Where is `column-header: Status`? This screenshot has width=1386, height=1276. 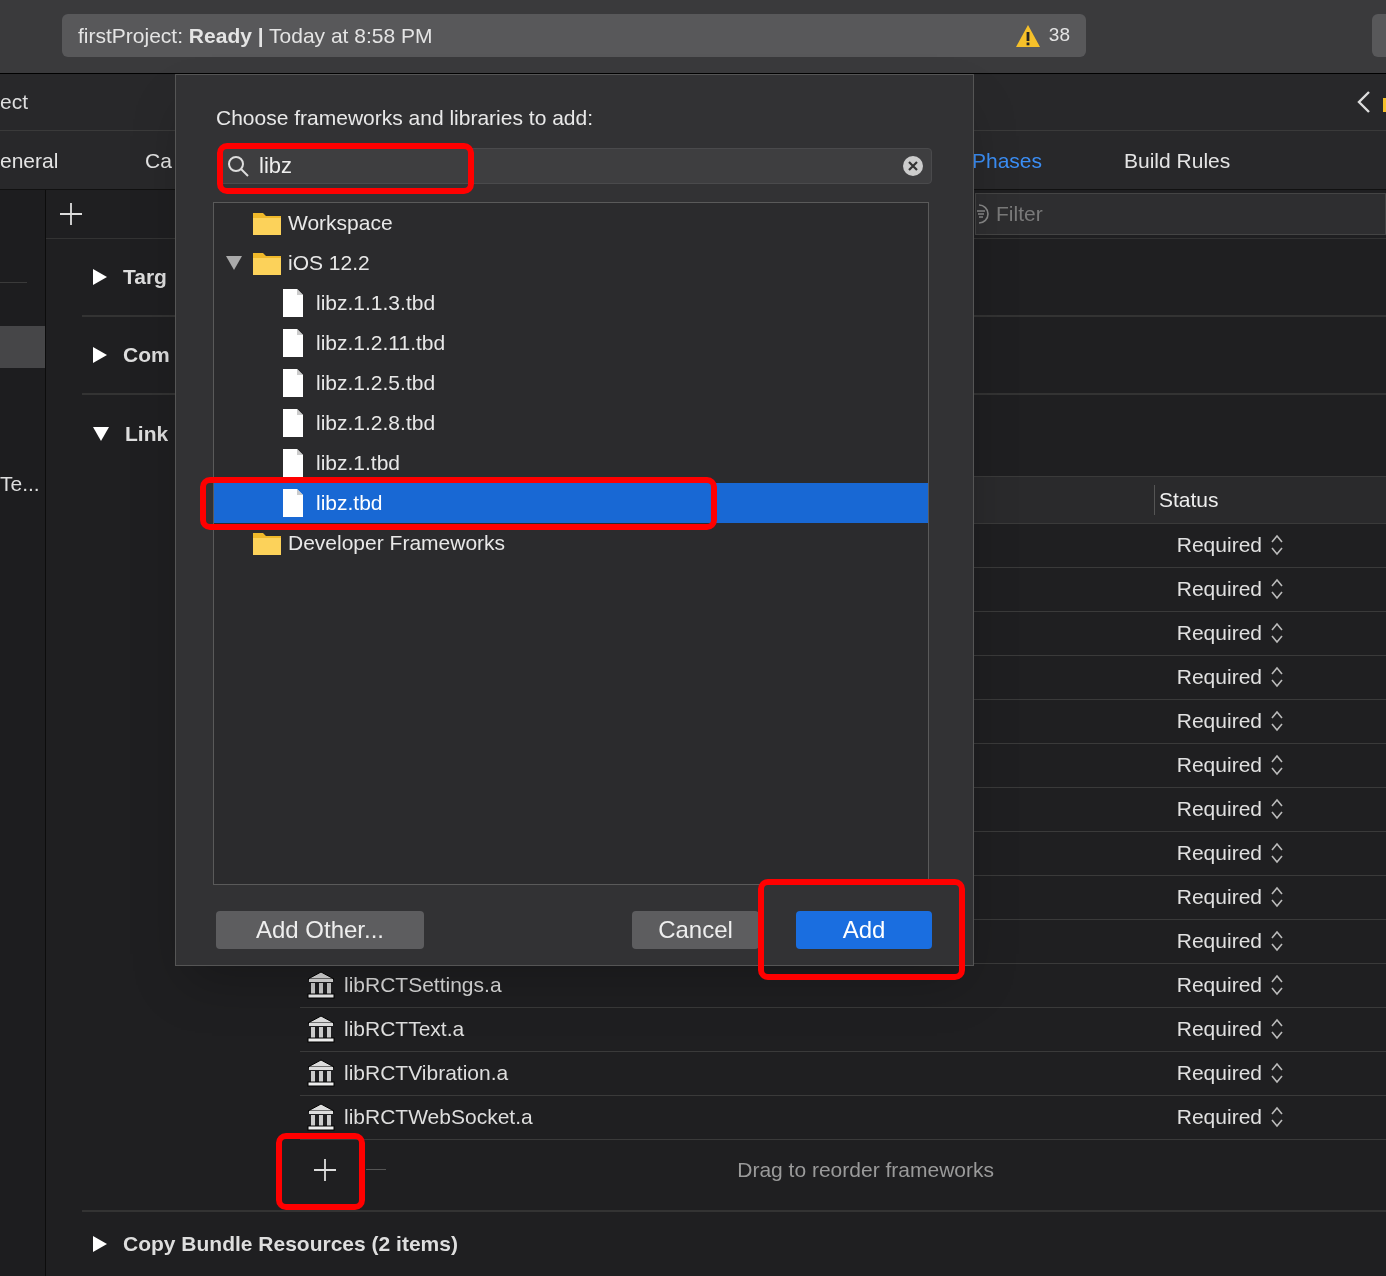
column-header: Status is located at coordinates (1186, 499).